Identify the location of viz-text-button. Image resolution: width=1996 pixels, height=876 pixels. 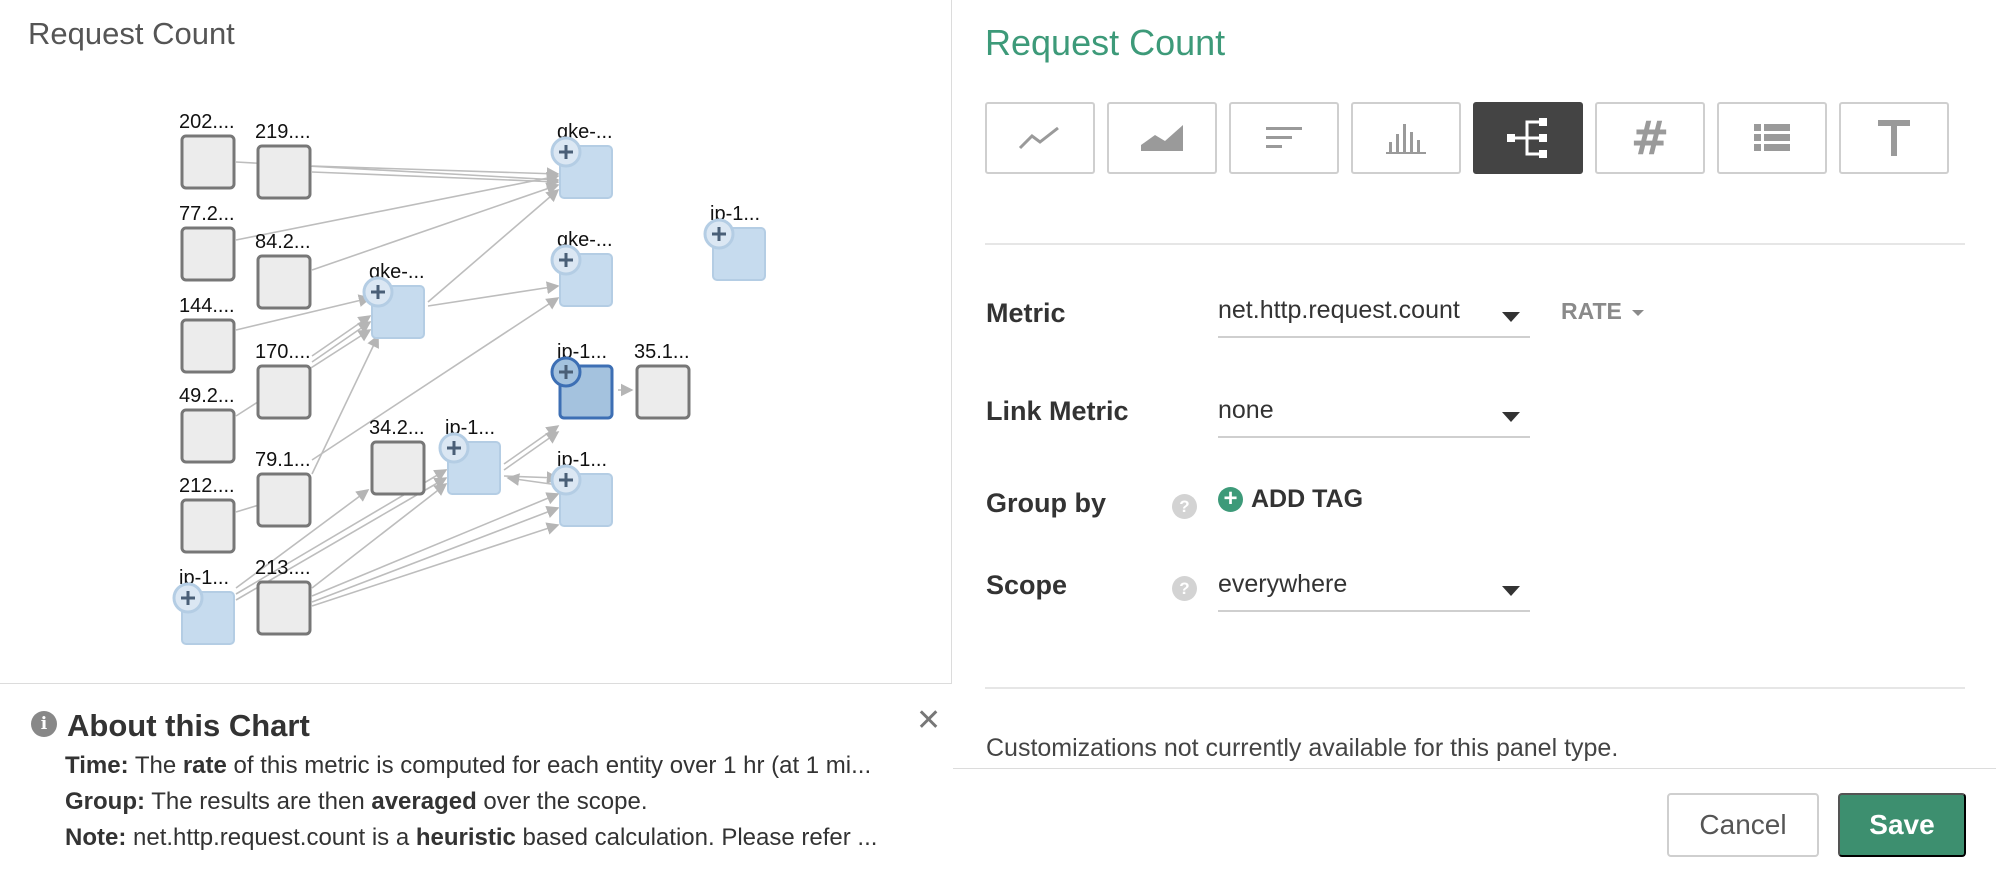
(1894, 138).